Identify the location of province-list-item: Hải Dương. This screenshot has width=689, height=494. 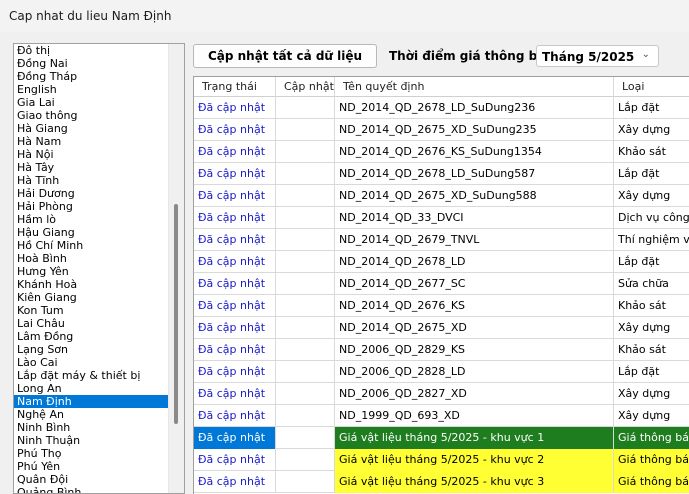
(91, 193).